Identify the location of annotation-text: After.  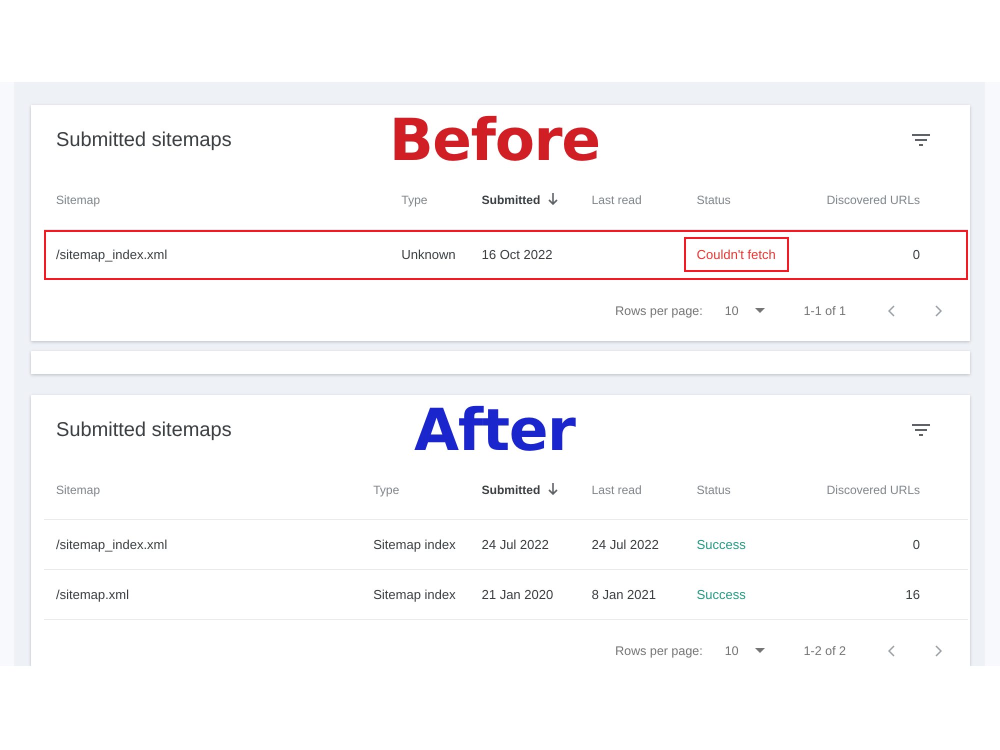
(494, 430).